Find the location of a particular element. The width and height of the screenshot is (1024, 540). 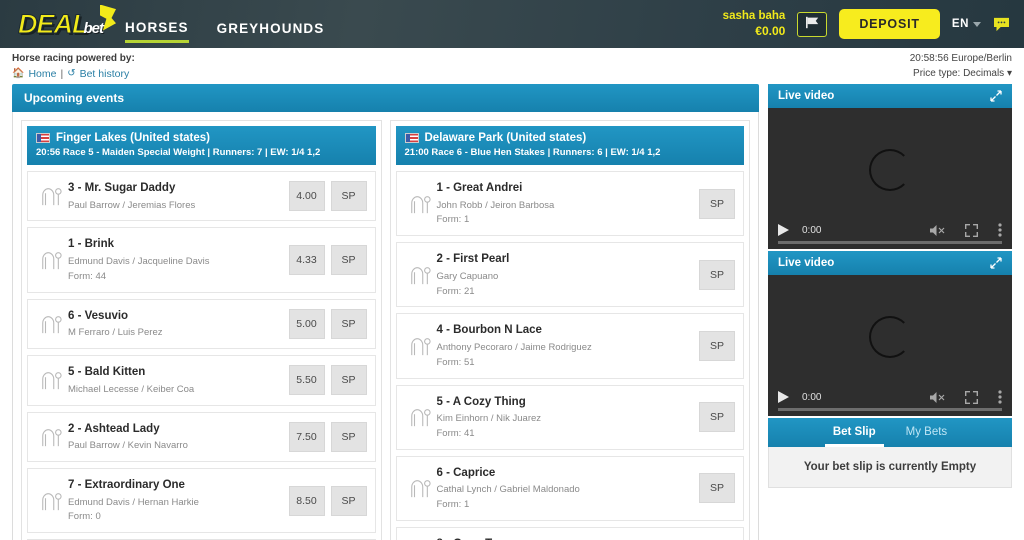

language-label: EN is located at coordinates (960, 24).